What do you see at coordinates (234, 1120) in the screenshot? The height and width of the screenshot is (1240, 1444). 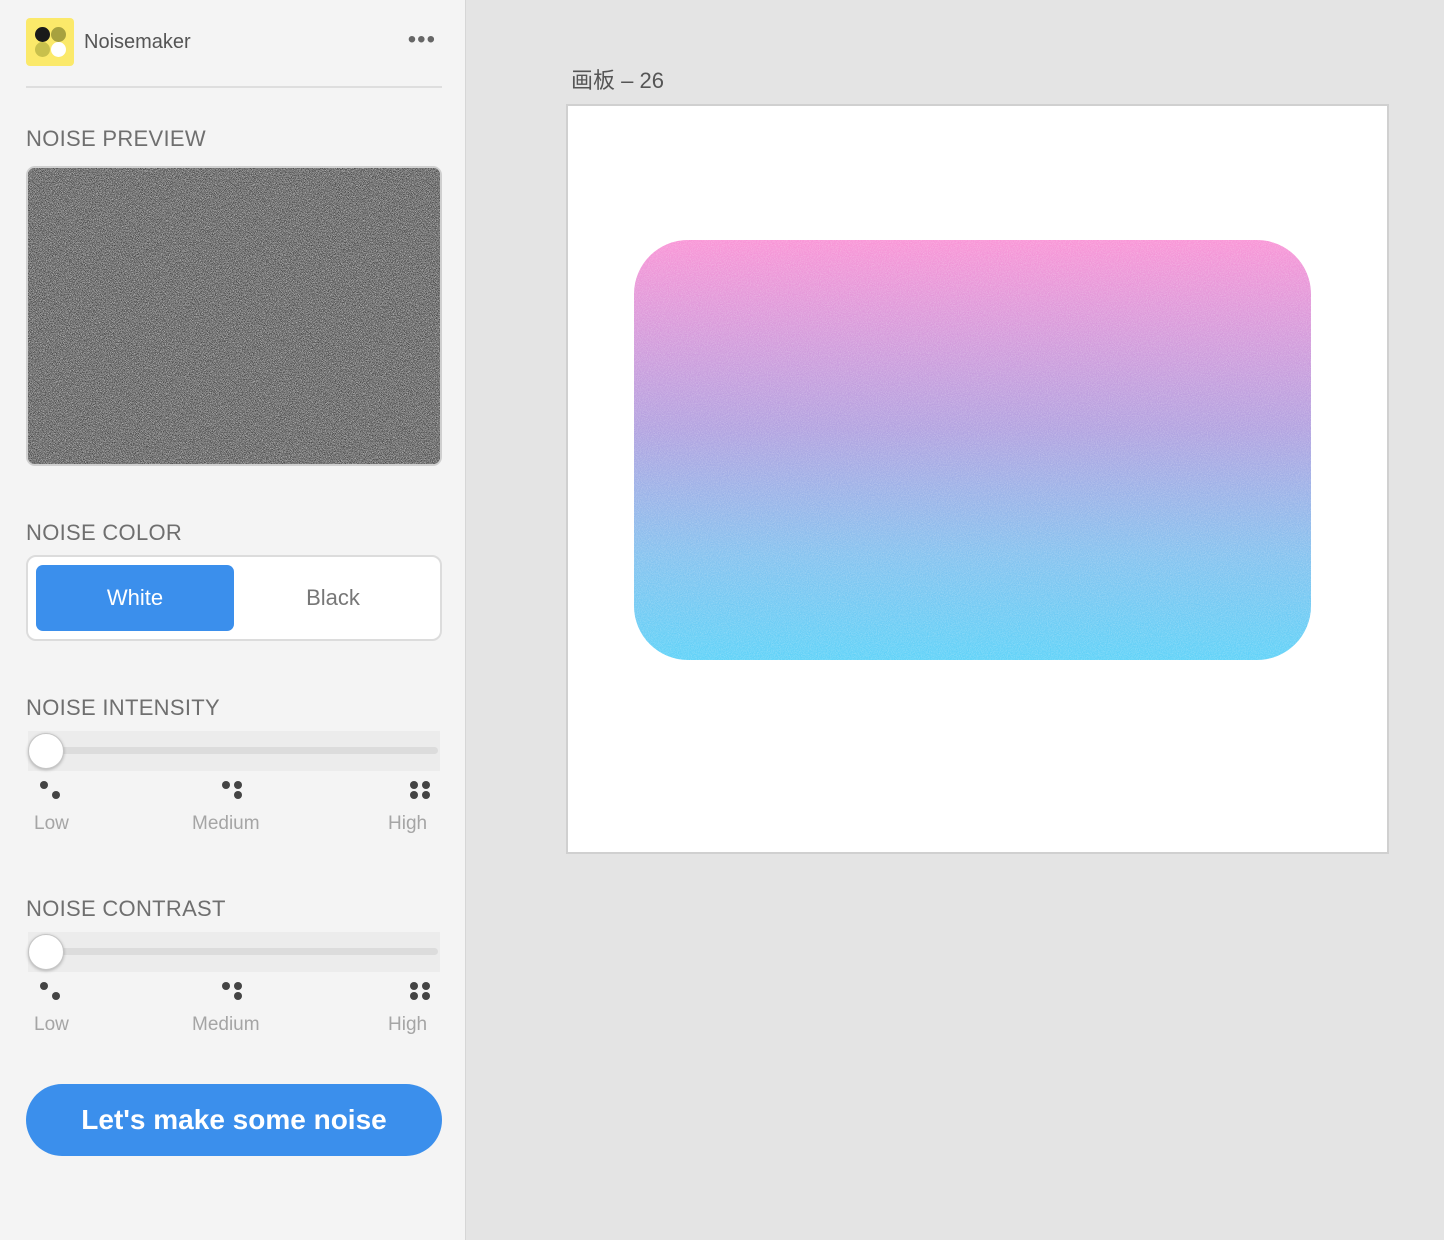 I see `make-noise-button: Let's make some noise` at bounding box center [234, 1120].